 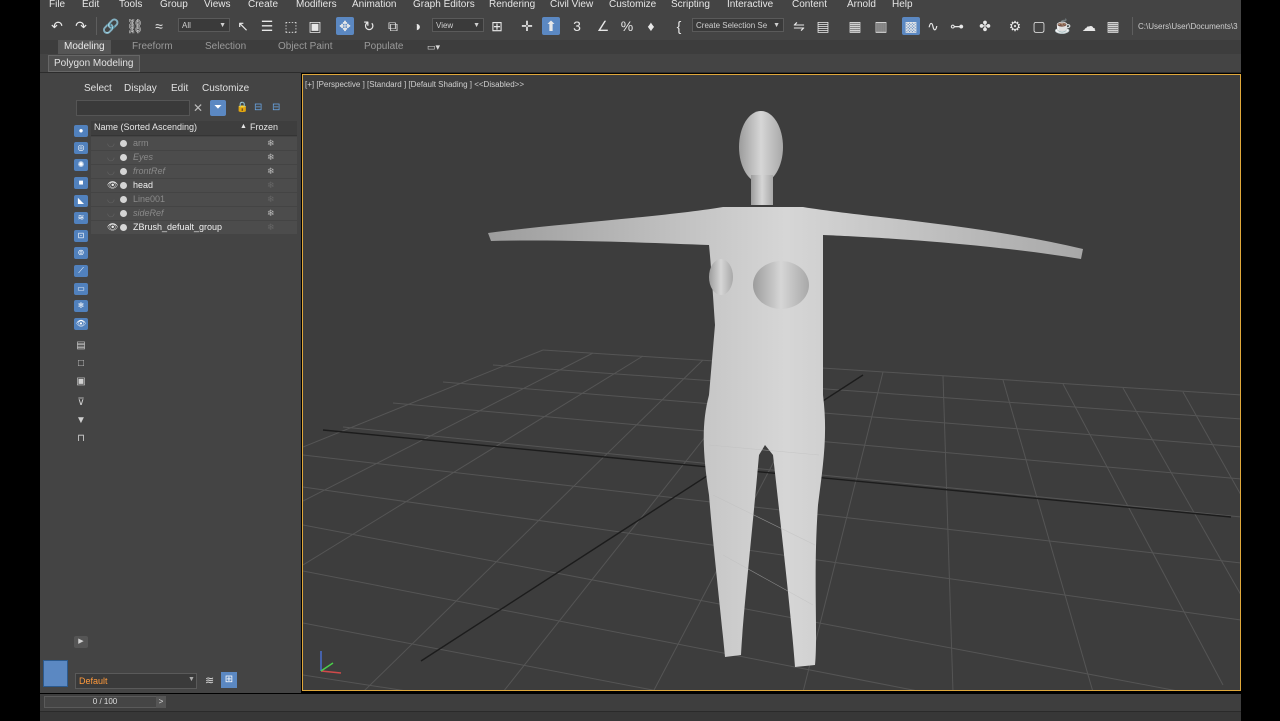 I want to click on render-in-cloud-icon: ☁, so click(x=1089, y=26).